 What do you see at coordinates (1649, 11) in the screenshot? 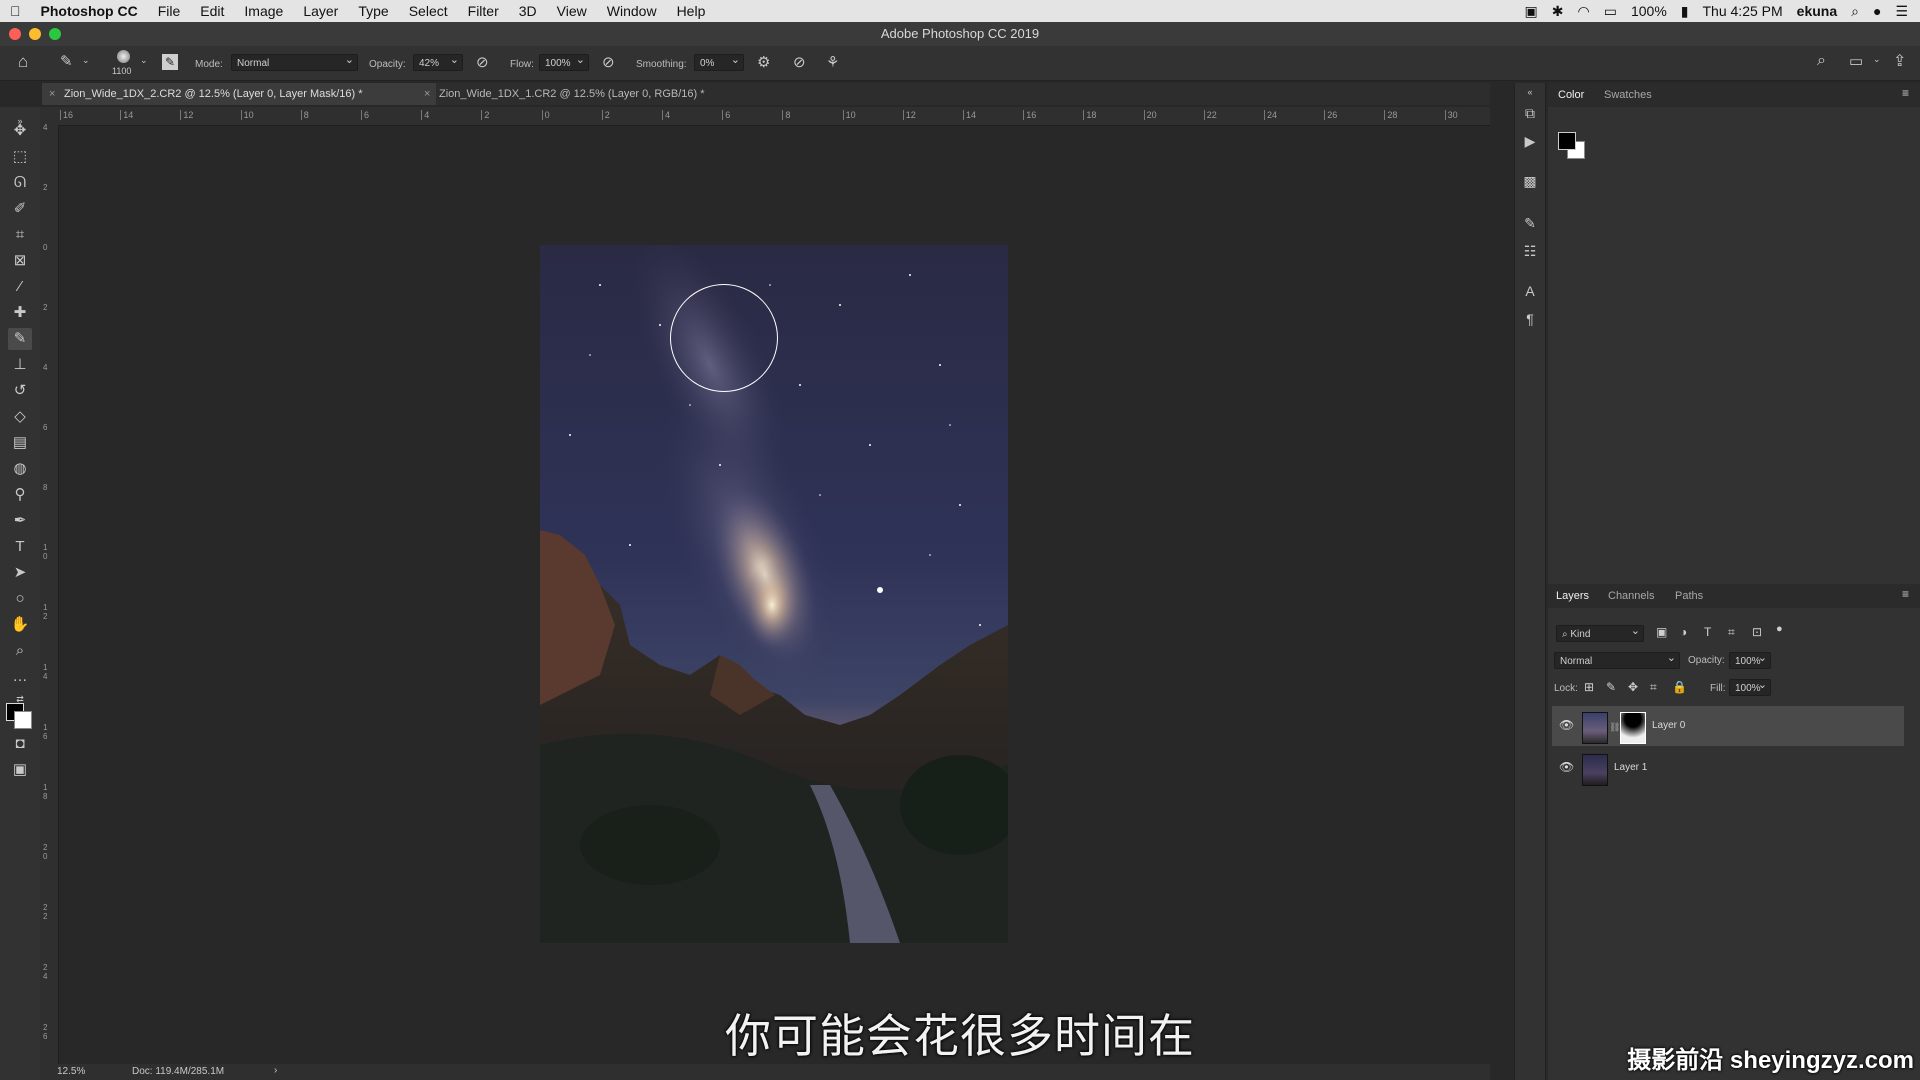
I see `battery-percent: 100%` at bounding box center [1649, 11].